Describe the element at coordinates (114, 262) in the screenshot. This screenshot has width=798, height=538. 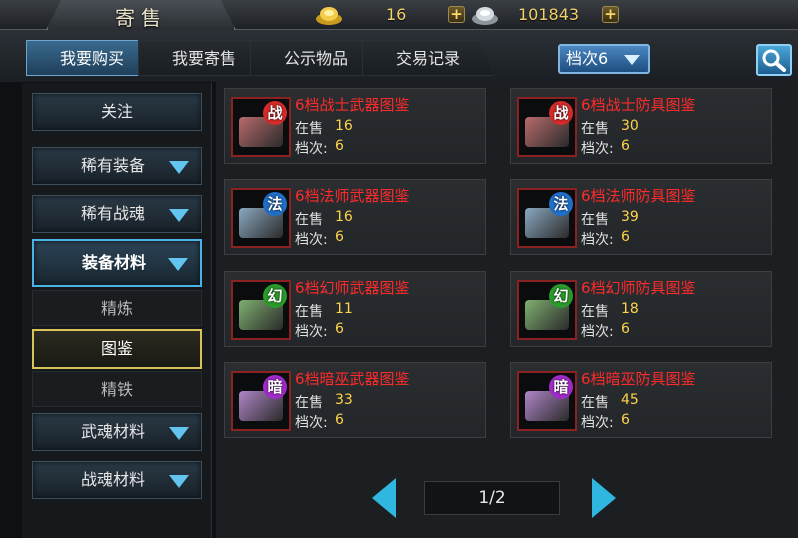
I see `category-label: 装备材料` at that location.